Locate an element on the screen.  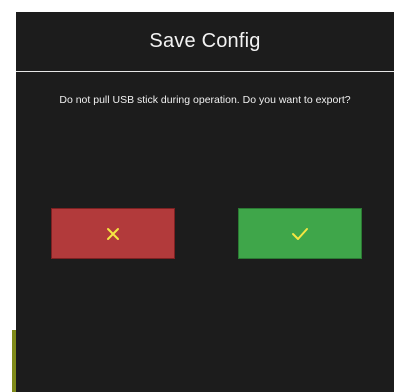
check-icon is located at coordinates (300, 234).